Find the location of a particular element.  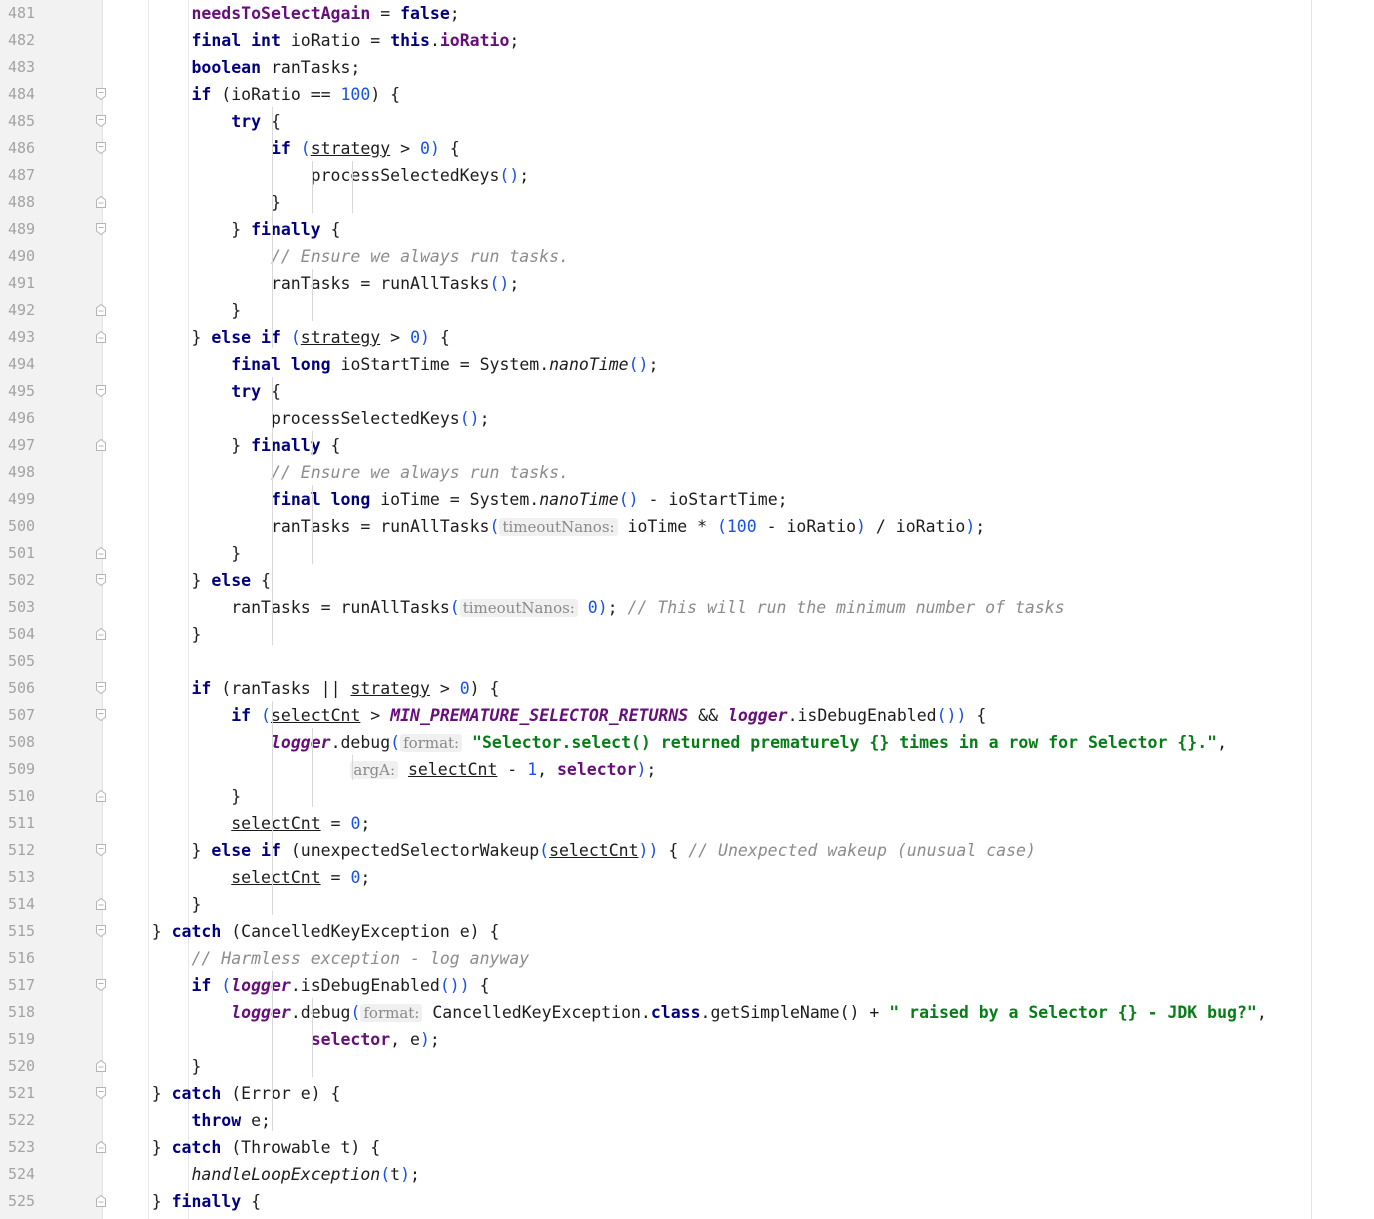

line-number: 495 is located at coordinates (23, 391).